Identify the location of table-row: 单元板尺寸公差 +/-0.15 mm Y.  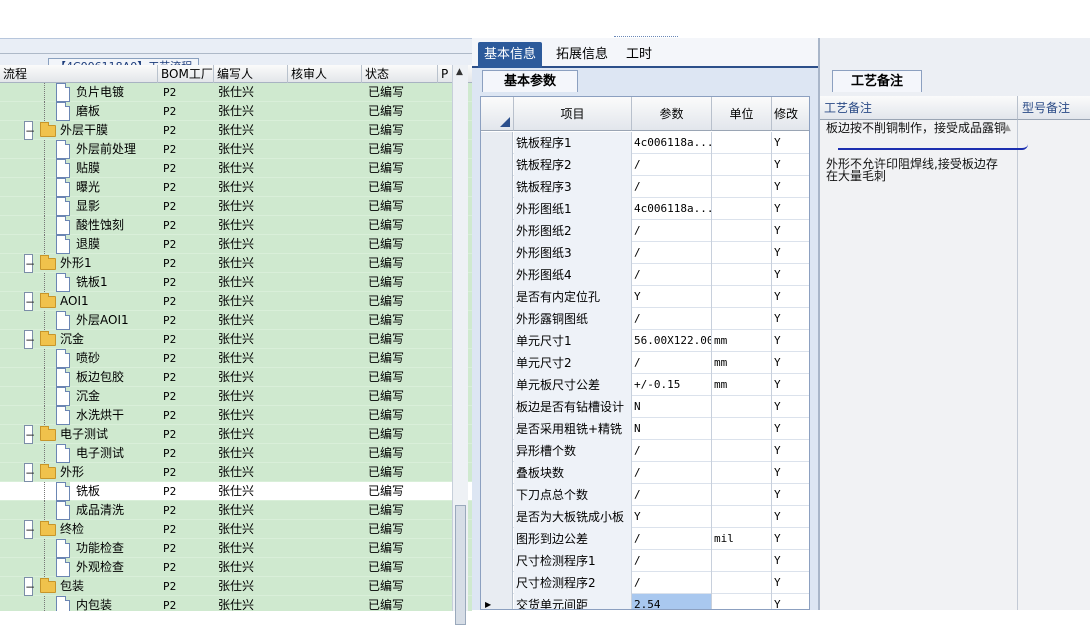
(645, 385).